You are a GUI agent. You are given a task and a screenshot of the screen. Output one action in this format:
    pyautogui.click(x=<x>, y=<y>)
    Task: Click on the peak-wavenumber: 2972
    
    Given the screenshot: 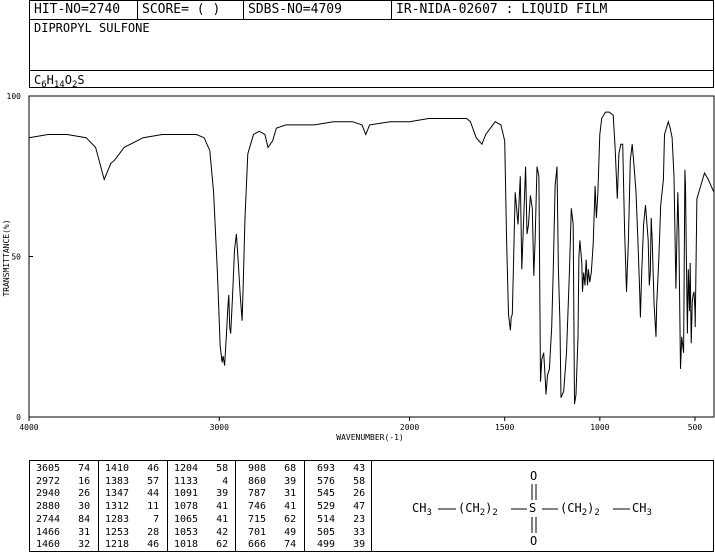 What is the action you would take?
    pyautogui.click(x=48, y=481)
    